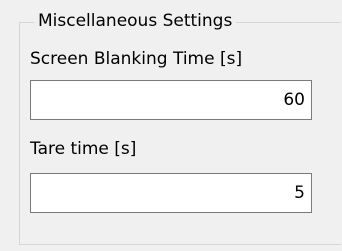 Image resolution: width=342 pixels, height=251 pixels. Describe the element at coordinates (171, 193) in the screenshot. I see `tare-time-input` at that location.